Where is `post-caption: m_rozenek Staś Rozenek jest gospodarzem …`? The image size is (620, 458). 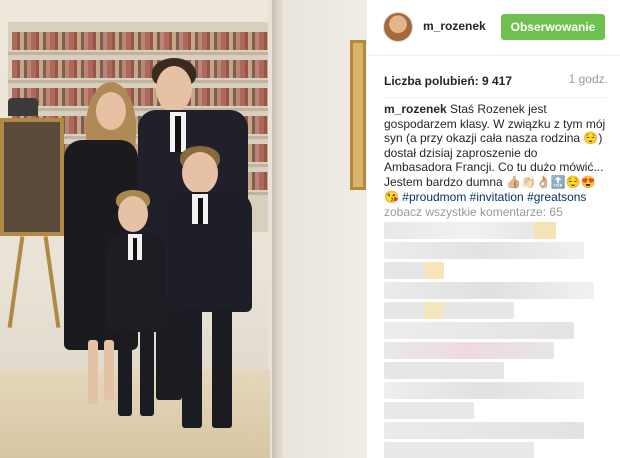
post-caption: m_rozenek Staś Rozenek jest gospodarzem … is located at coordinates (495, 153).